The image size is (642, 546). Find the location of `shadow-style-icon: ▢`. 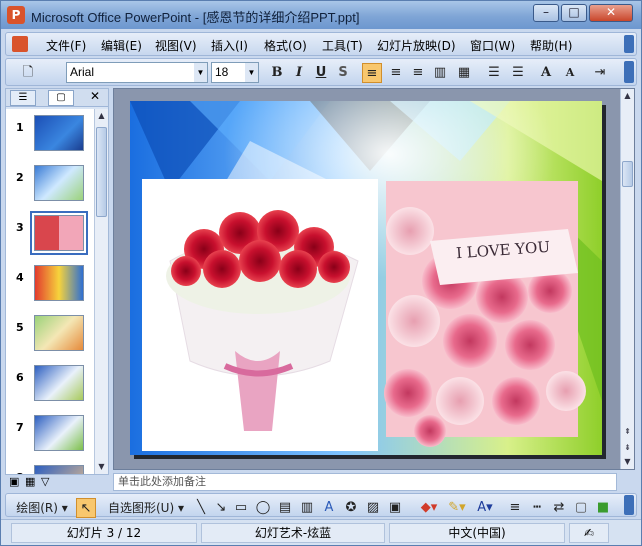

shadow-style-icon: ▢ is located at coordinates (581, 508).